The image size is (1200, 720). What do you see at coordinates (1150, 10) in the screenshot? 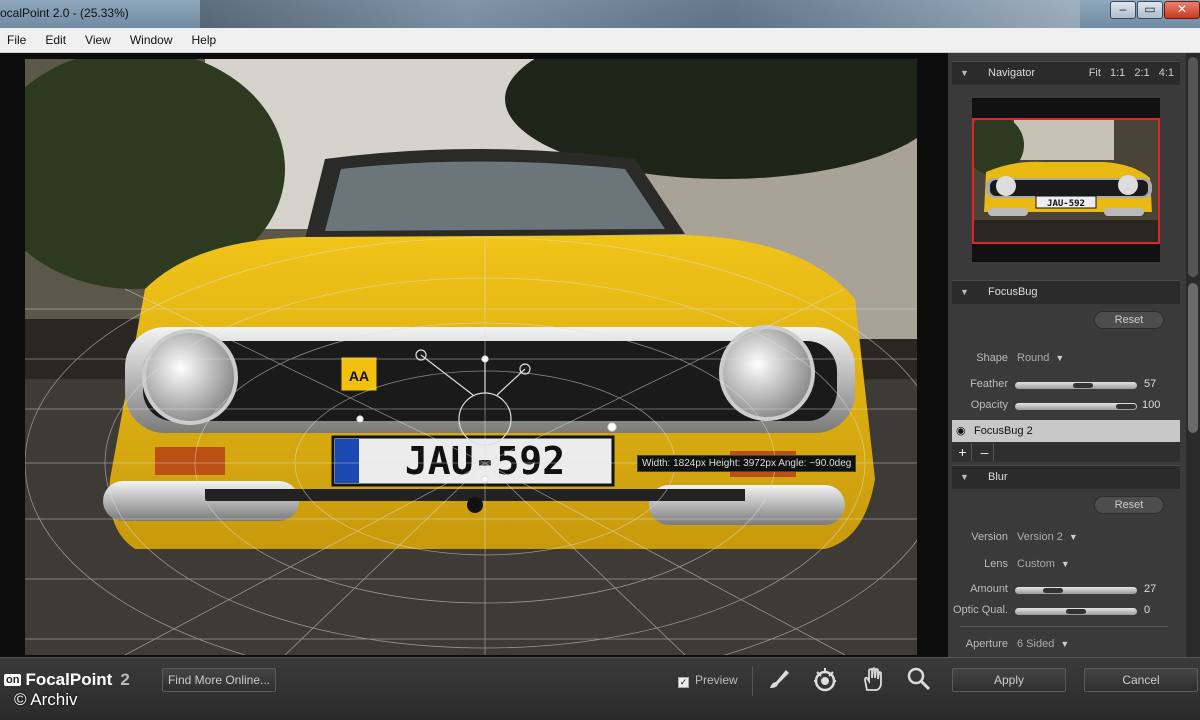
I see `maximize-button: ▭` at bounding box center [1150, 10].